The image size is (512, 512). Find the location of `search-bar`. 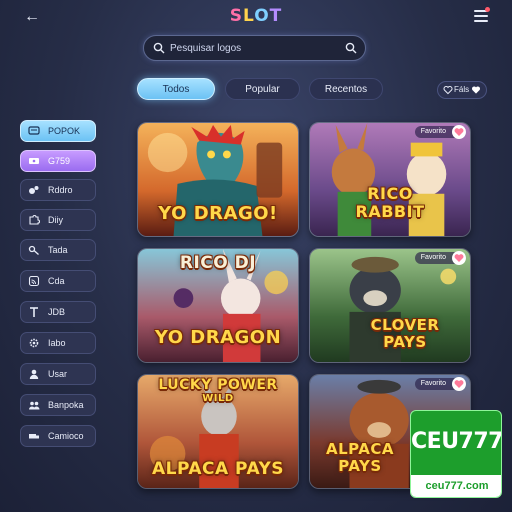

search-bar is located at coordinates (254, 48).